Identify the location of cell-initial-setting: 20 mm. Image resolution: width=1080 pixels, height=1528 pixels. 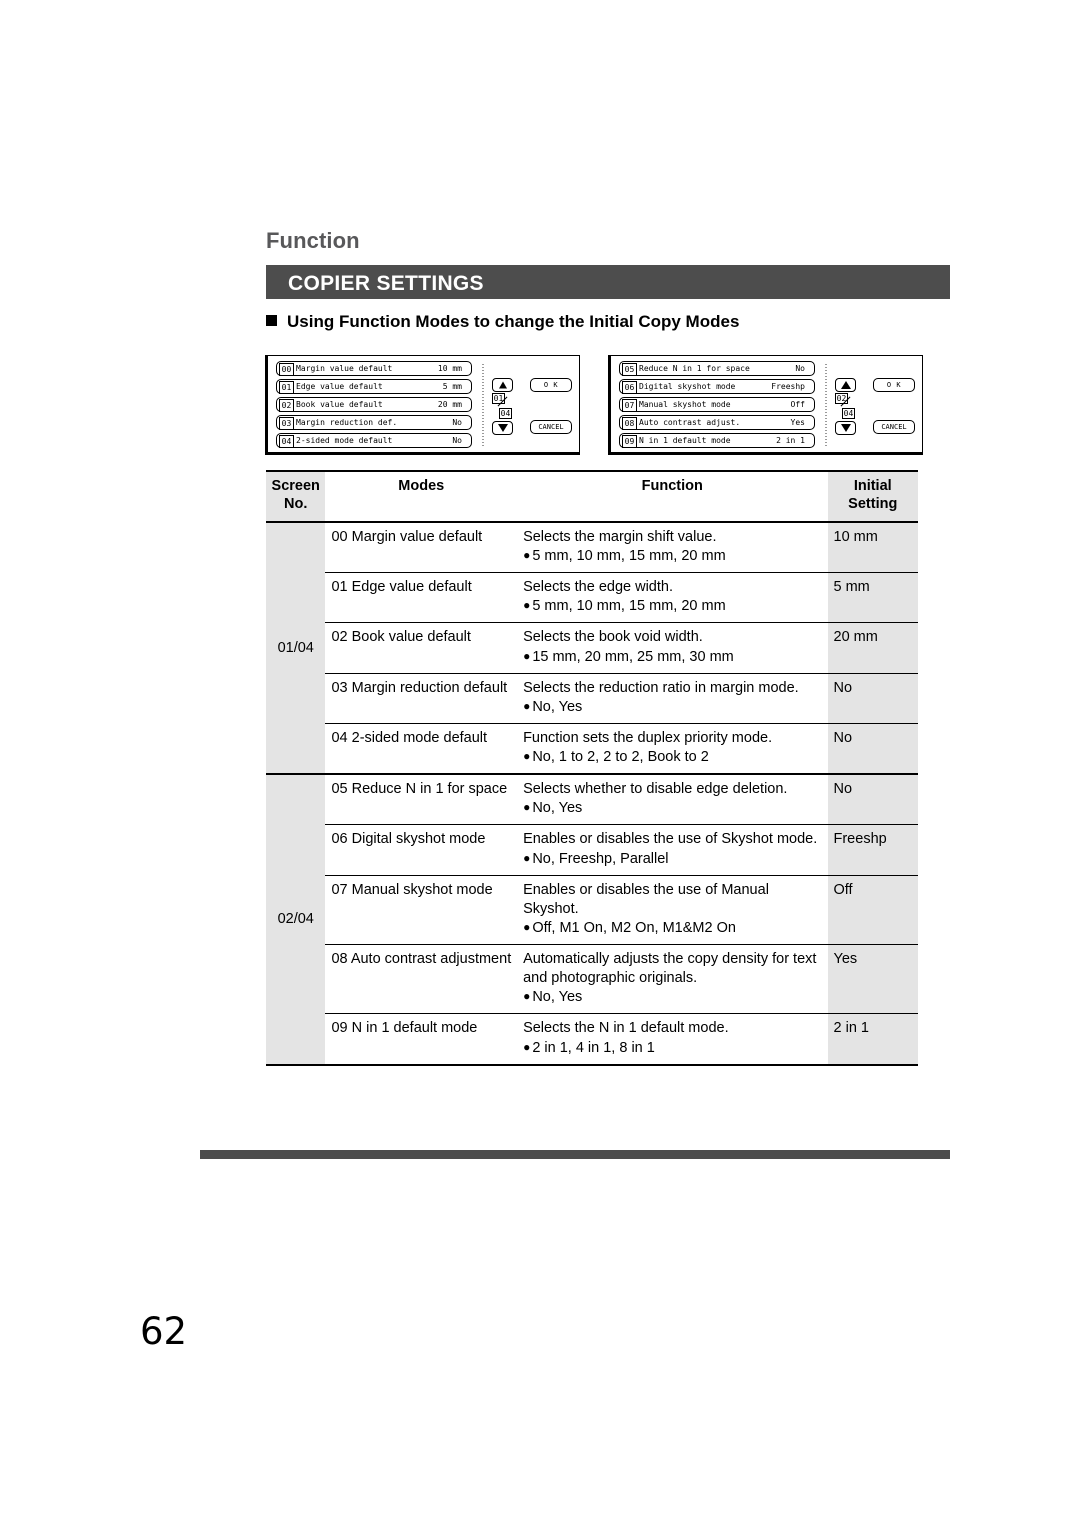
(872, 648).